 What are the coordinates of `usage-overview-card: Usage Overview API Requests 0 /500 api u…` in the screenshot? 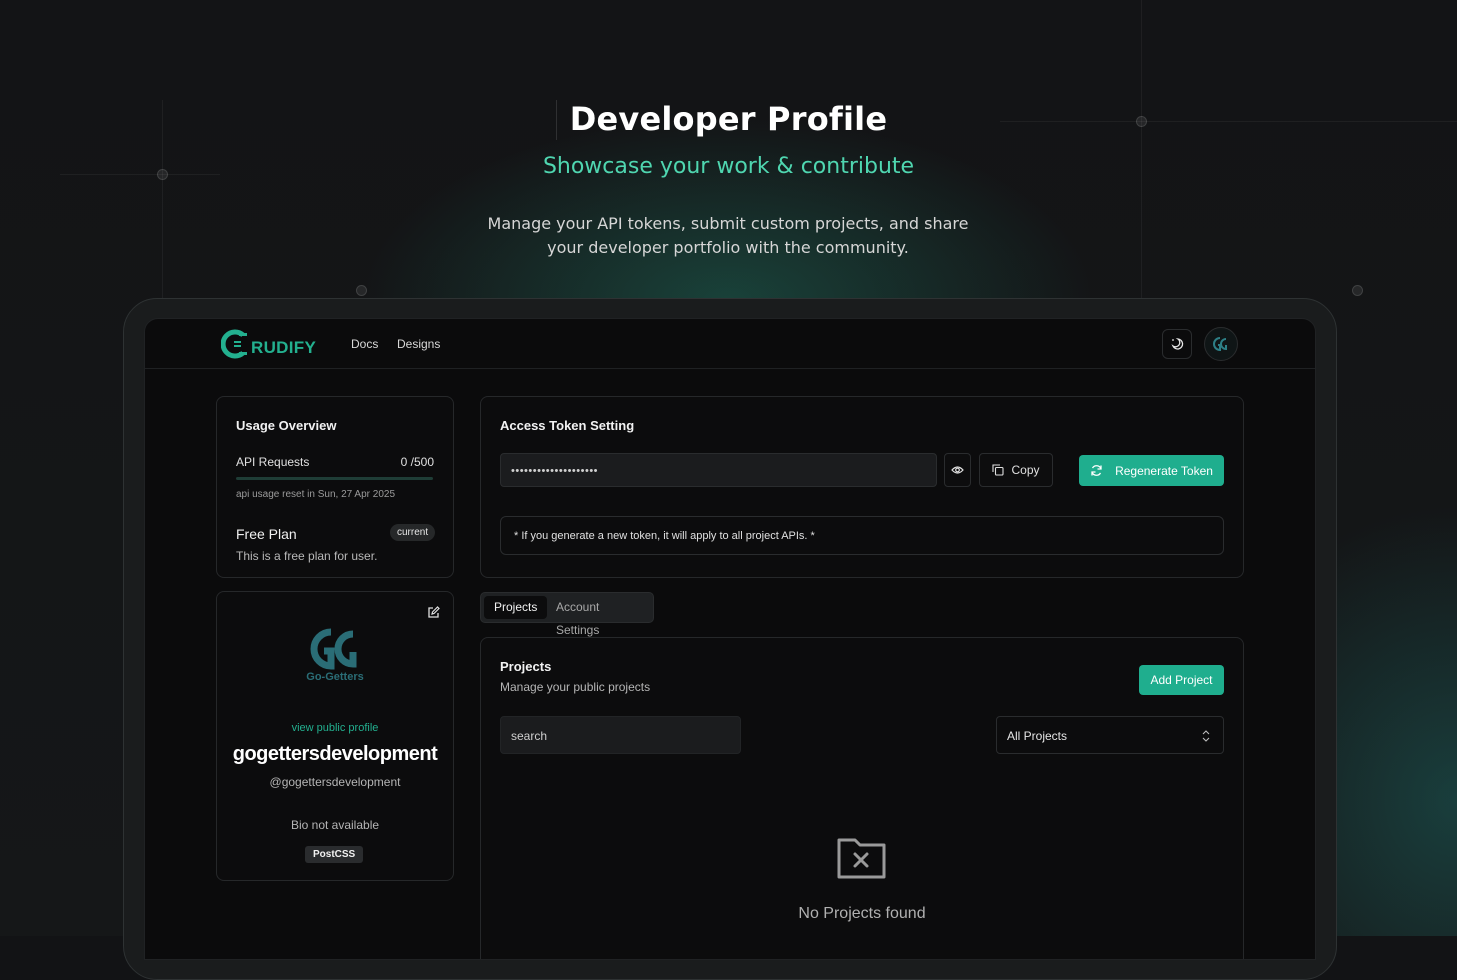 It's located at (335, 487).